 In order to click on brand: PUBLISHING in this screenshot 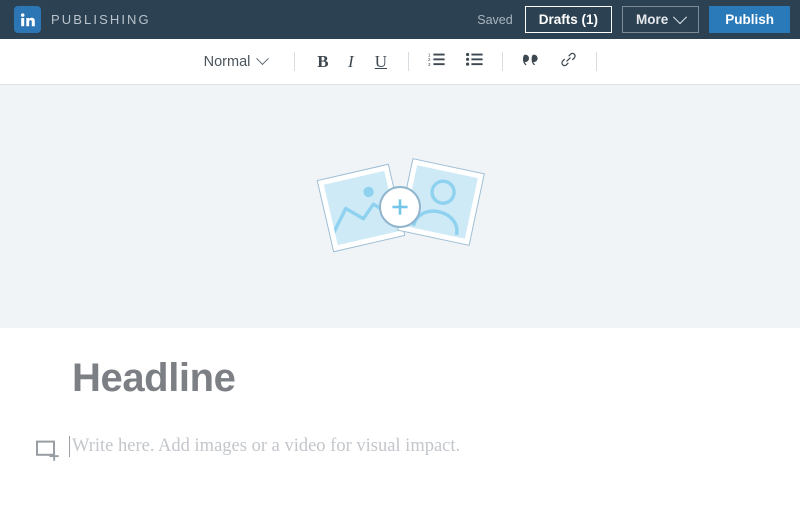, I will do `click(82, 19)`.